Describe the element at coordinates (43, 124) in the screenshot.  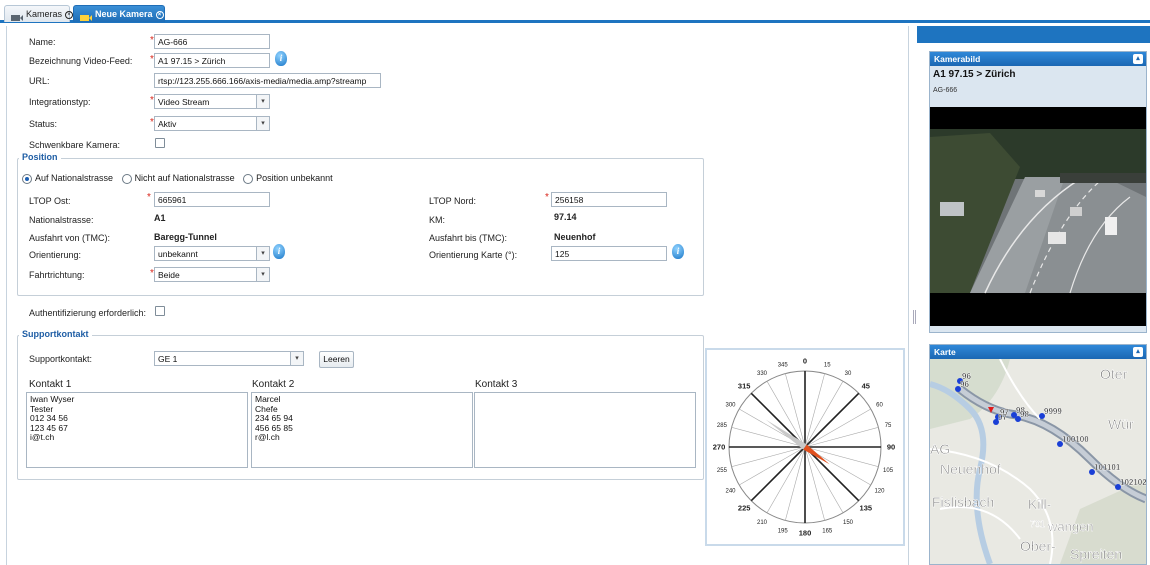
I see `status-label: Status:` at that location.